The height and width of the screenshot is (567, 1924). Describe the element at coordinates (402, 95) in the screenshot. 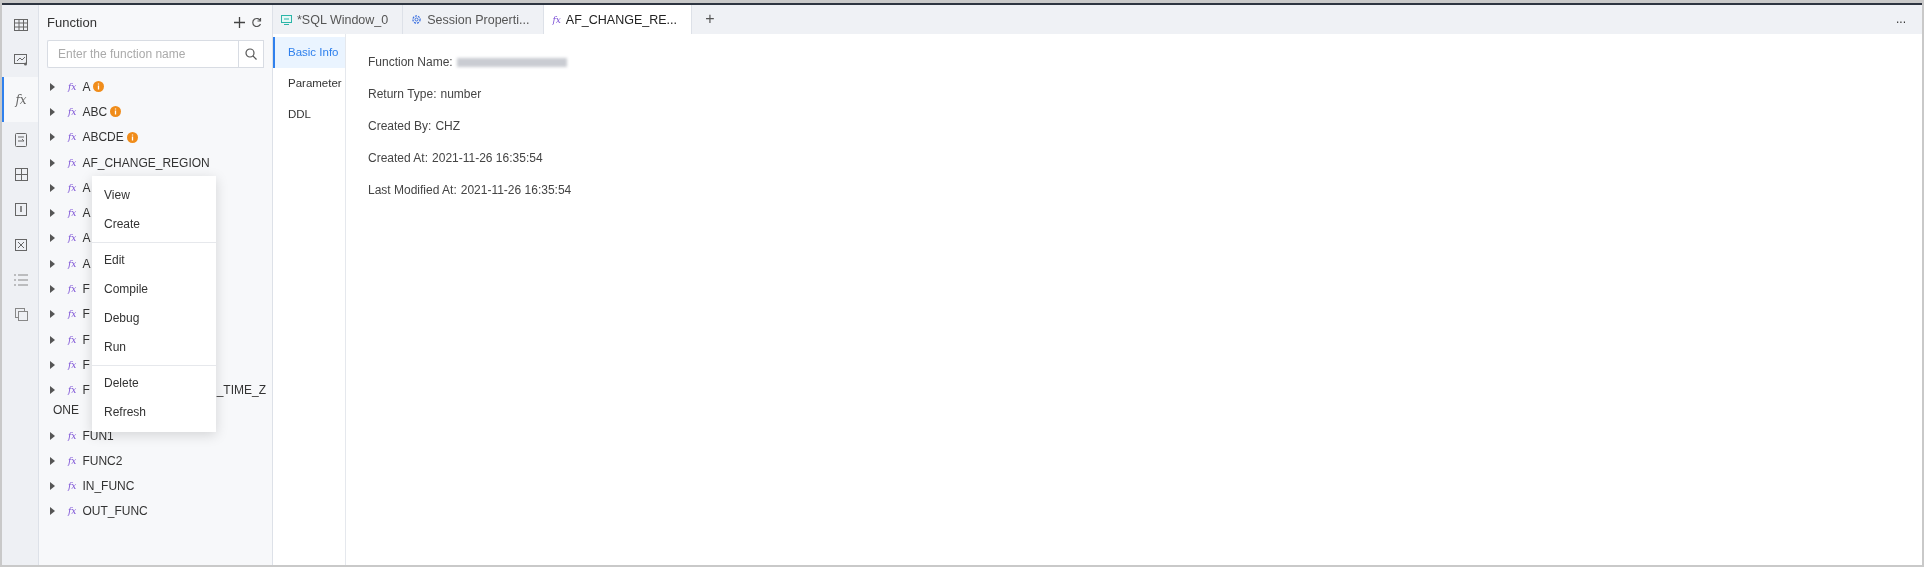

I see `field-label: Return Type:` at that location.